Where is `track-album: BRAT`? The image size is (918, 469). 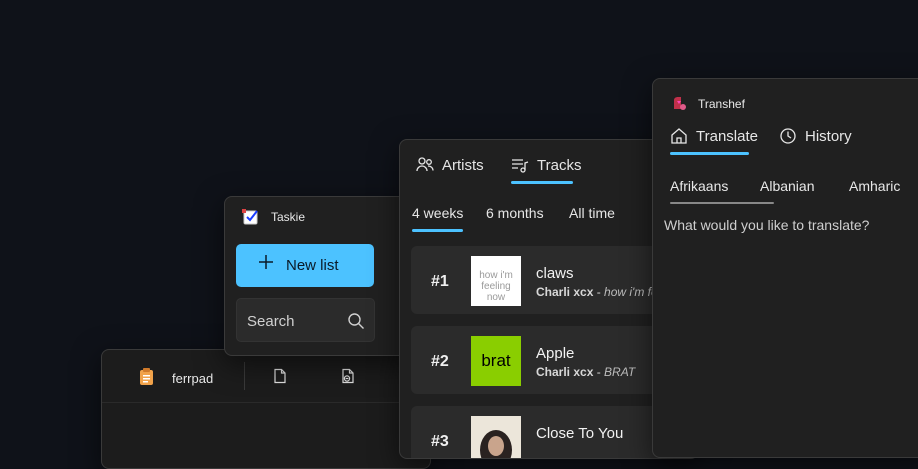 track-album: BRAT is located at coordinates (620, 372).